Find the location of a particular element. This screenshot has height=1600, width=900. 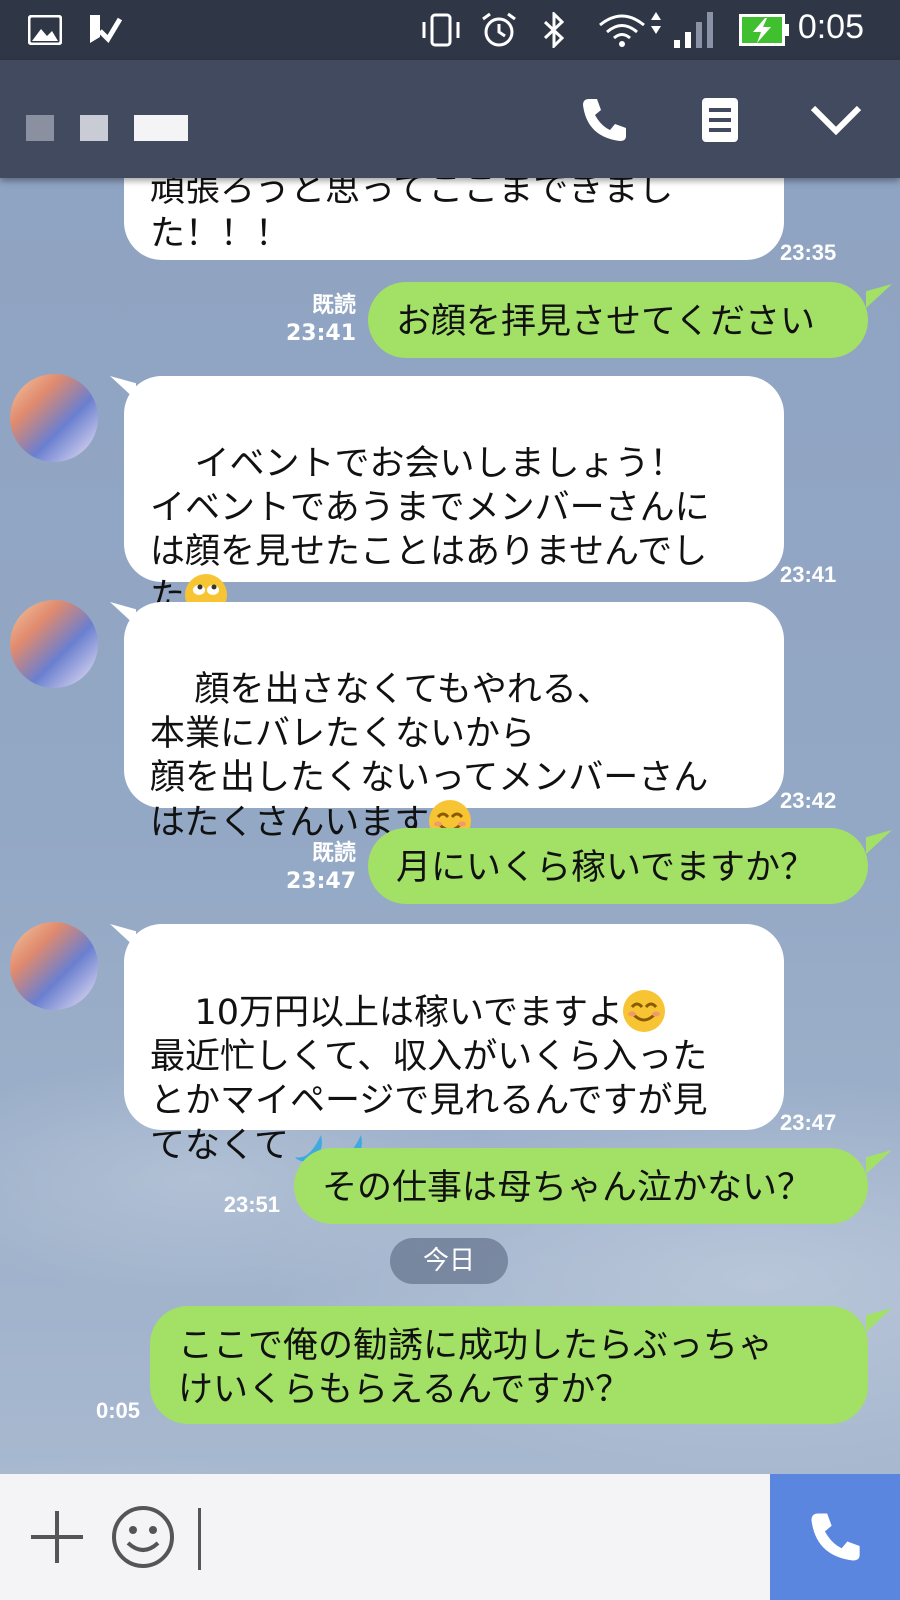

call-icon is located at coordinates (835, 1537).